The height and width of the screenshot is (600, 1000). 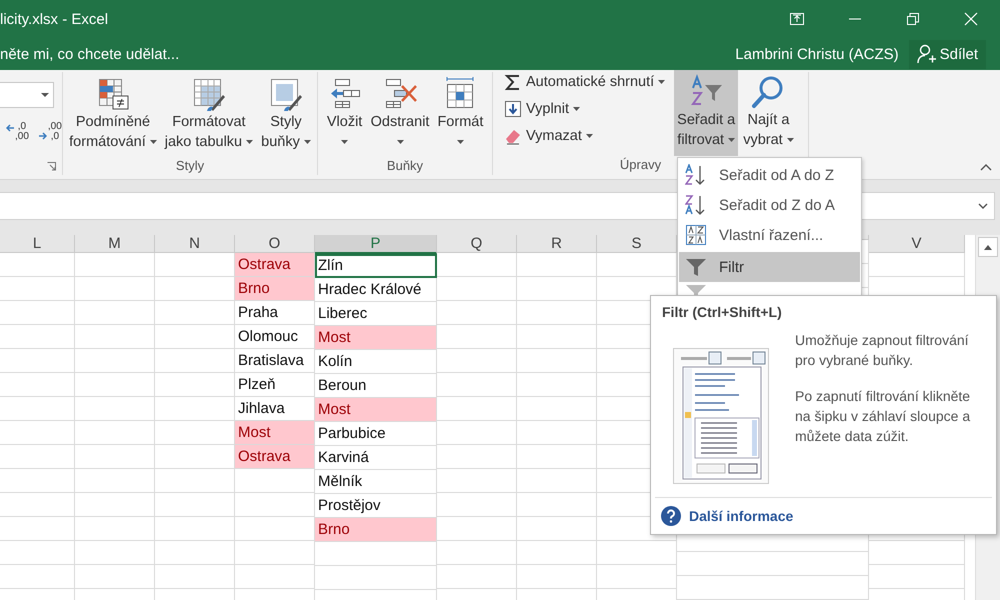 What do you see at coordinates (405, 166) in the screenshot?
I see `group-label: Buňky` at bounding box center [405, 166].